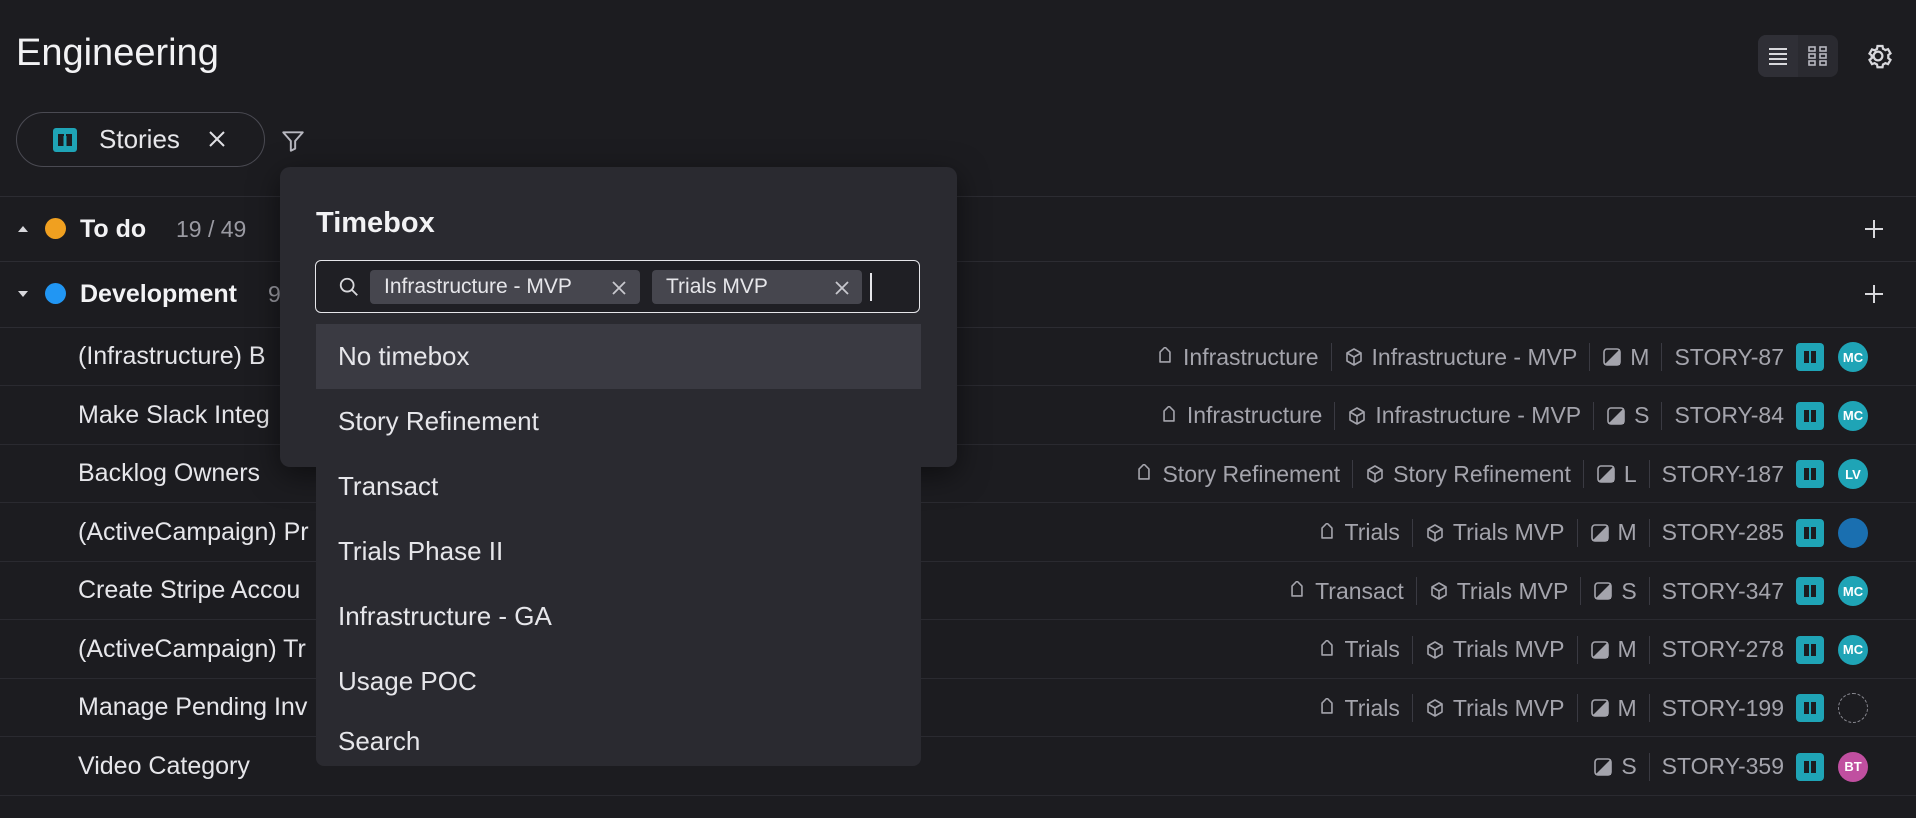  What do you see at coordinates (1482, 473) in the screenshot?
I see `timebox-name: Story Refinement` at bounding box center [1482, 473].